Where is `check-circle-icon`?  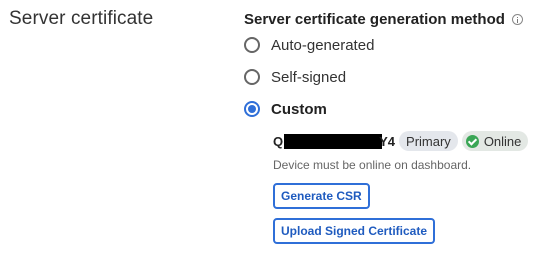 check-circle-icon is located at coordinates (472, 141).